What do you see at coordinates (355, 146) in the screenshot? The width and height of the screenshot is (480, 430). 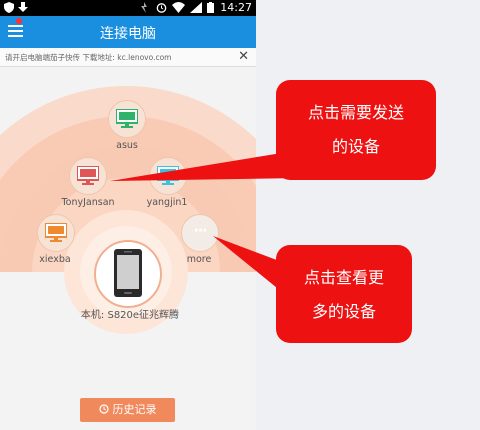 I see `callout-send-line2: 的设备` at bounding box center [355, 146].